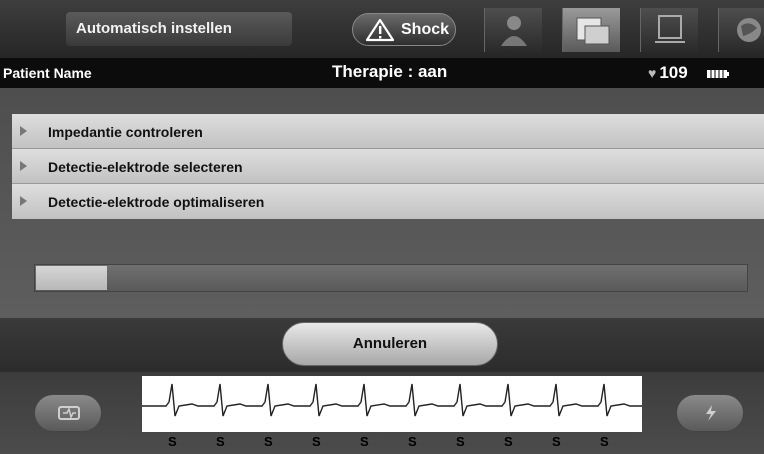 Image resolution: width=764 pixels, height=454 pixels. I want to click on progress-bar, so click(391, 278).